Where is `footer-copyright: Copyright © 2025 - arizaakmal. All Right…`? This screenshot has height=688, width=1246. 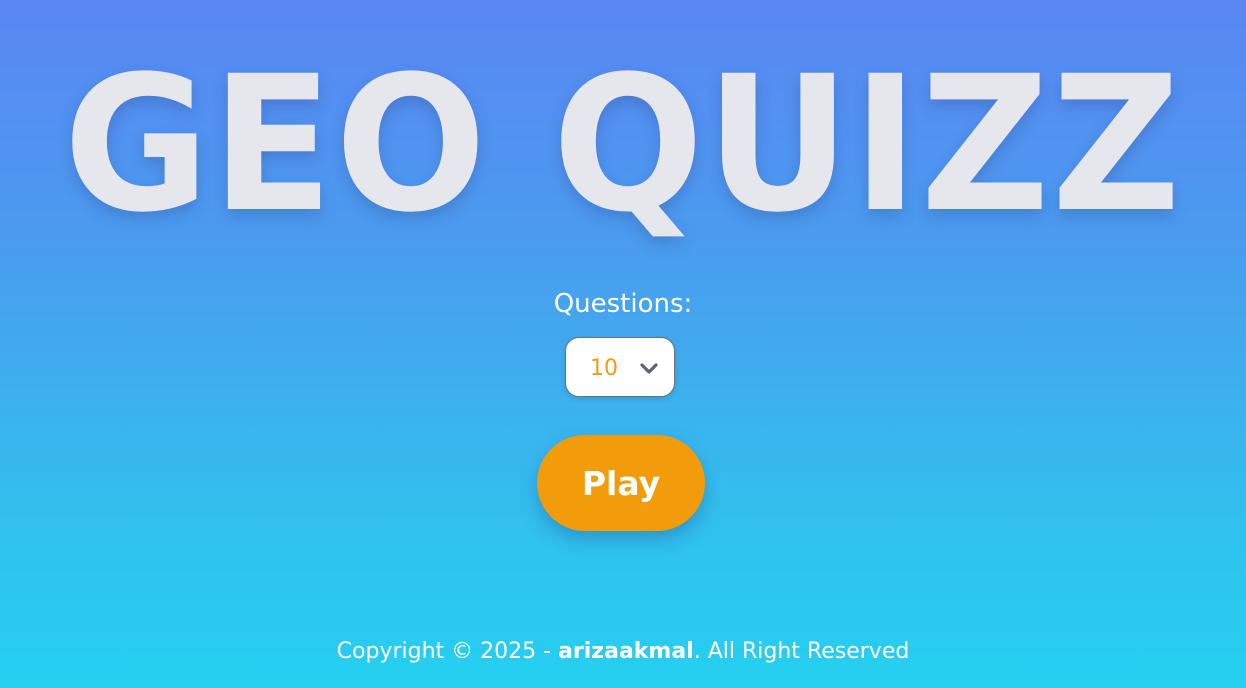
footer-copyright: Copyright © 2025 - arizaakmal. All Right… is located at coordinates (623, 652).